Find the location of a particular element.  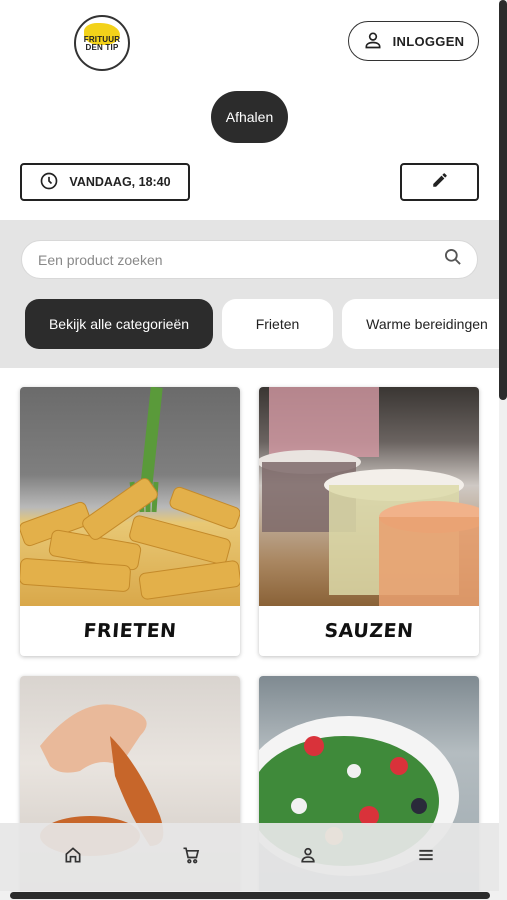

nav-menu is located at coordinates (426, 857).